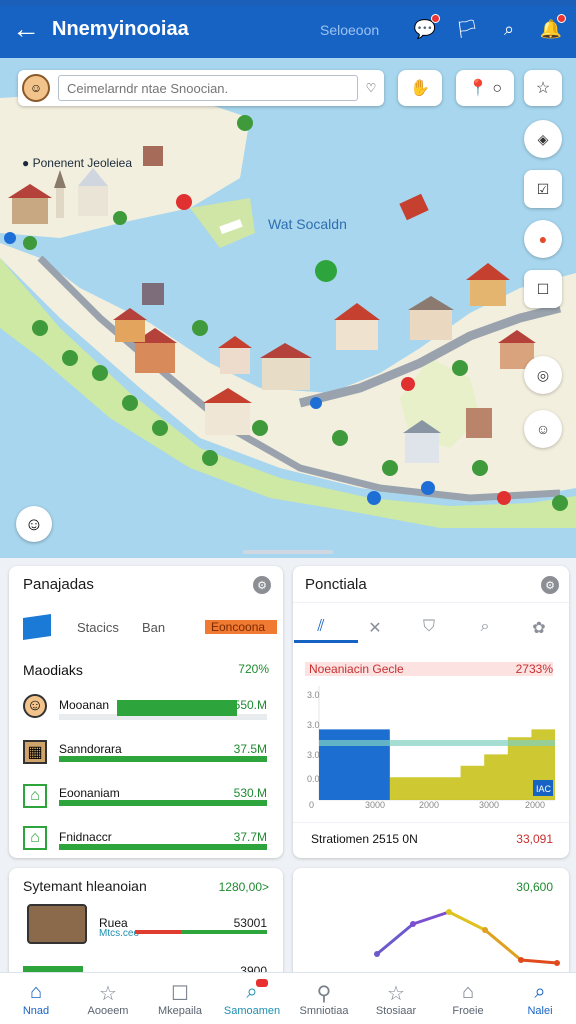  Describe the element at coordinates (540, 1010) in the screenshot. I see `nav-label: Nalei` at that location.